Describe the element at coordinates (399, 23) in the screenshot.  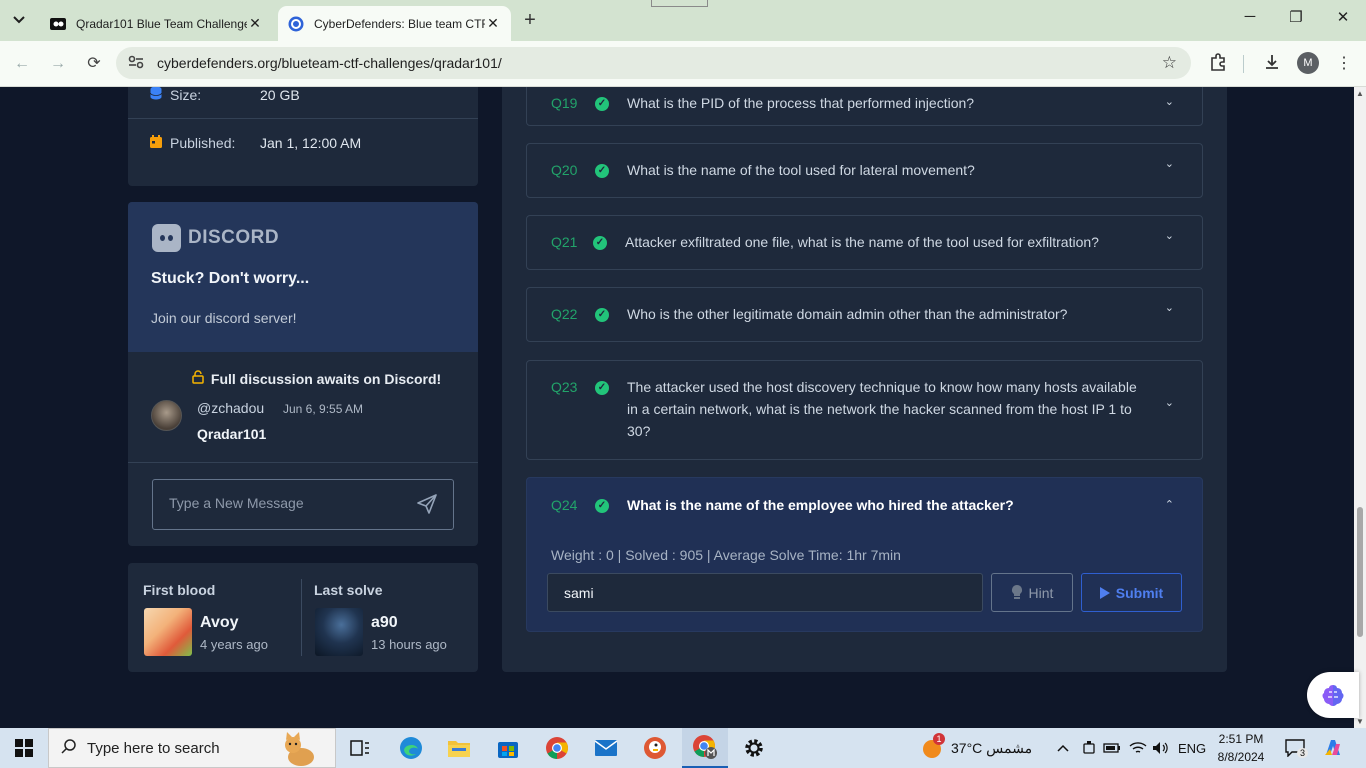
I see `tab-title: CyberDefenders: Blue team CTF` at that location.